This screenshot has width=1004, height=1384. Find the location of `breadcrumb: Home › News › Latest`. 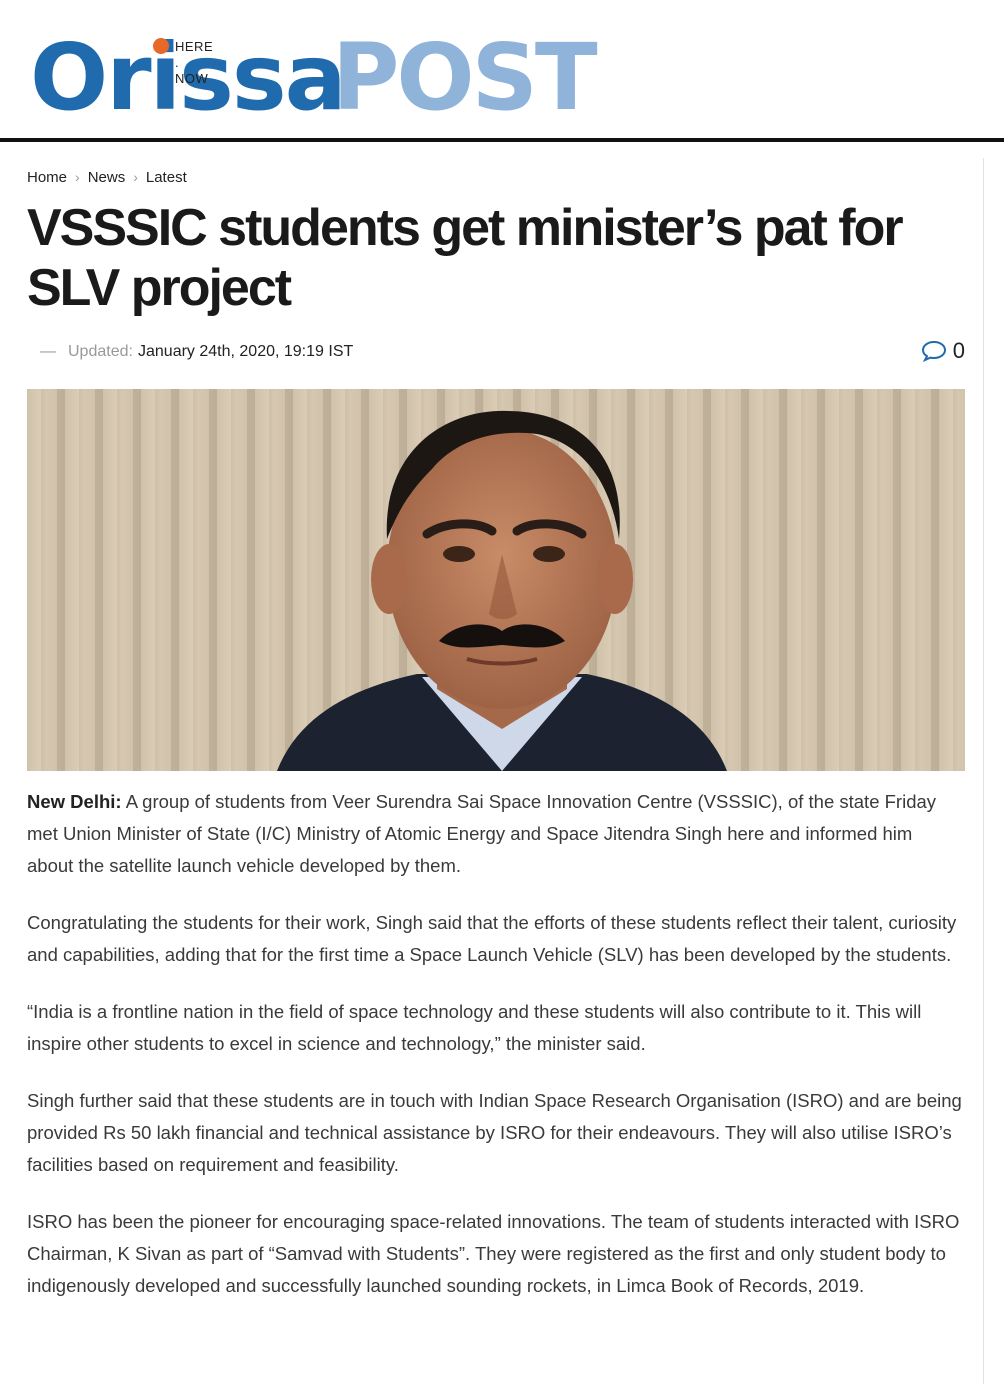

breadcrumb: Home › News › Latest is located at coordinates (107, 177).